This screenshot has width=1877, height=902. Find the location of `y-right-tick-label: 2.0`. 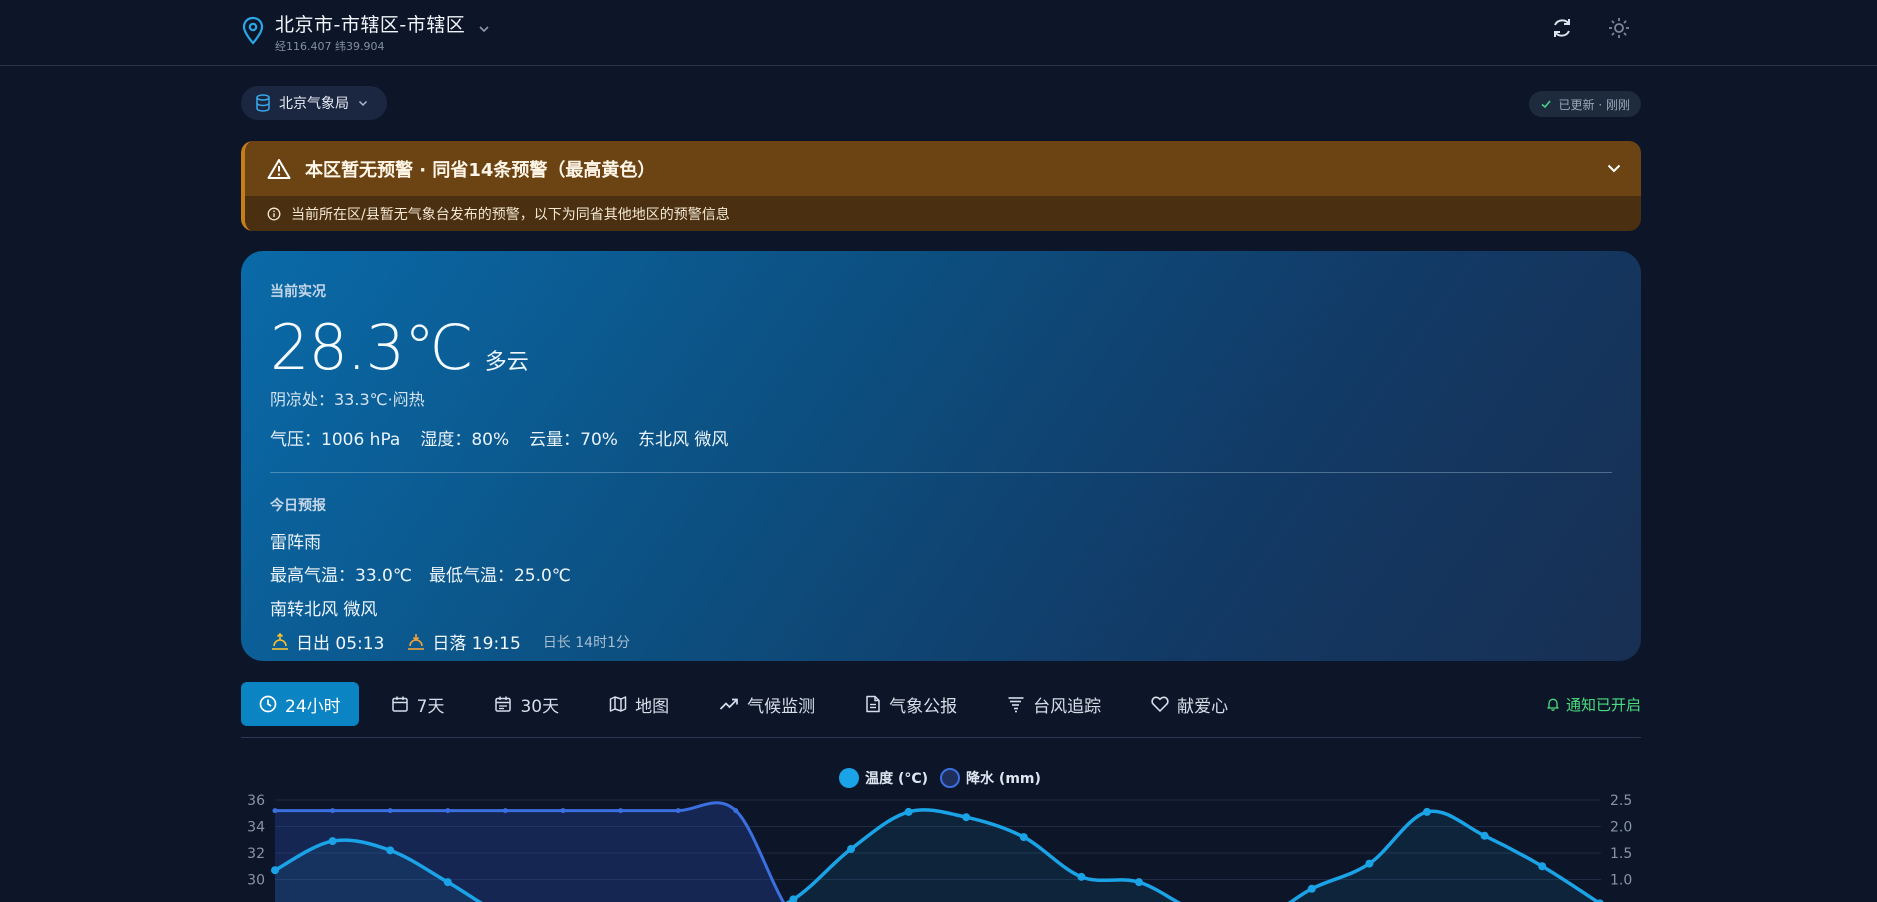

y-right-tick-label: 2.0 is located at coordinates (1621, 828).